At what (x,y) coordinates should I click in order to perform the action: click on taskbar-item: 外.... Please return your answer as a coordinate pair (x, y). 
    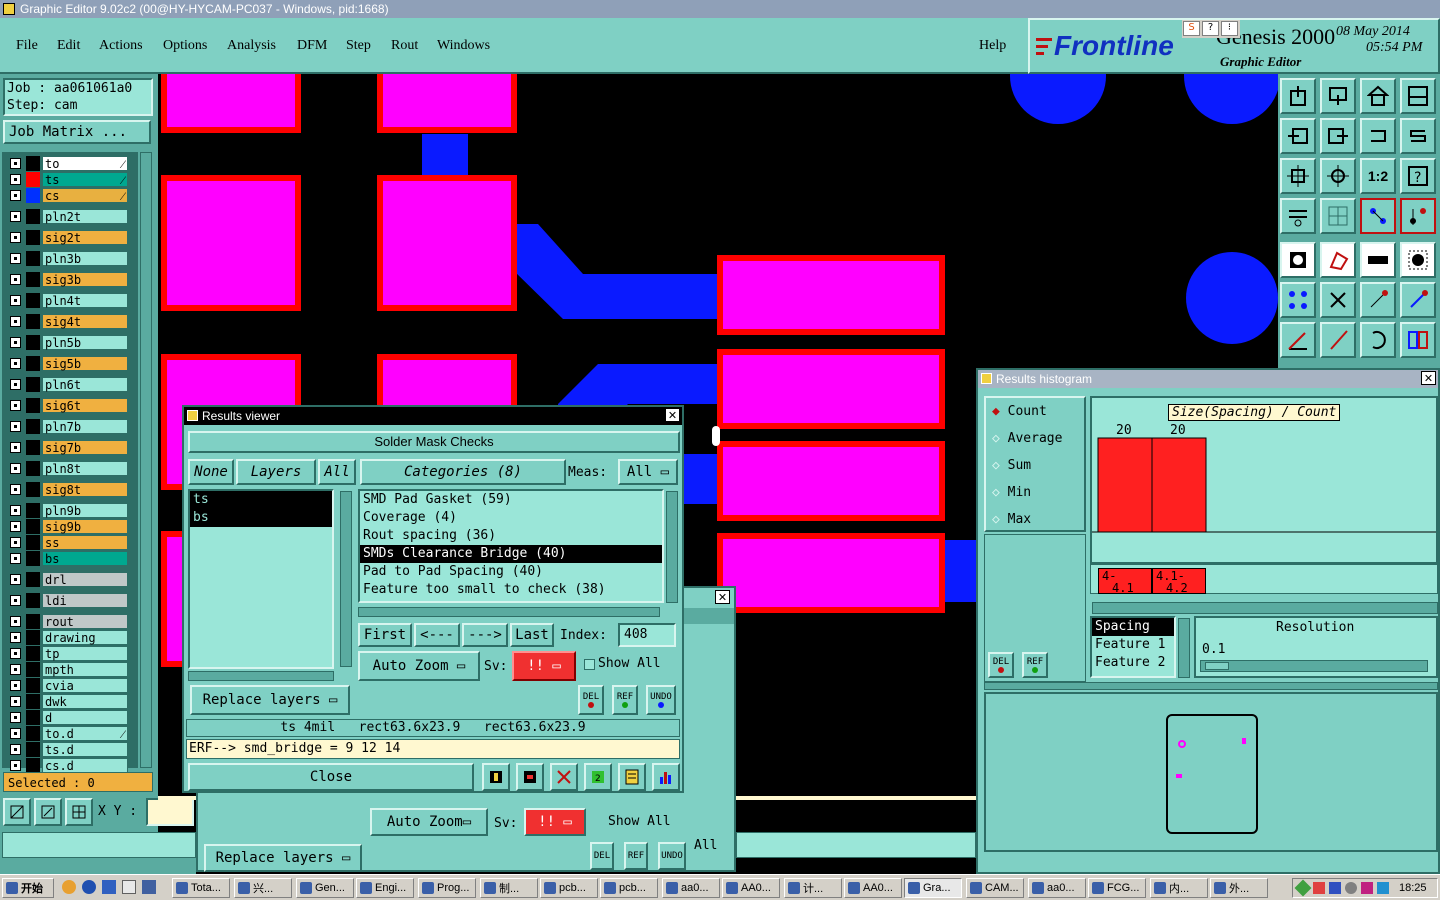
    Looking at the image, I should click on (1239, 888).